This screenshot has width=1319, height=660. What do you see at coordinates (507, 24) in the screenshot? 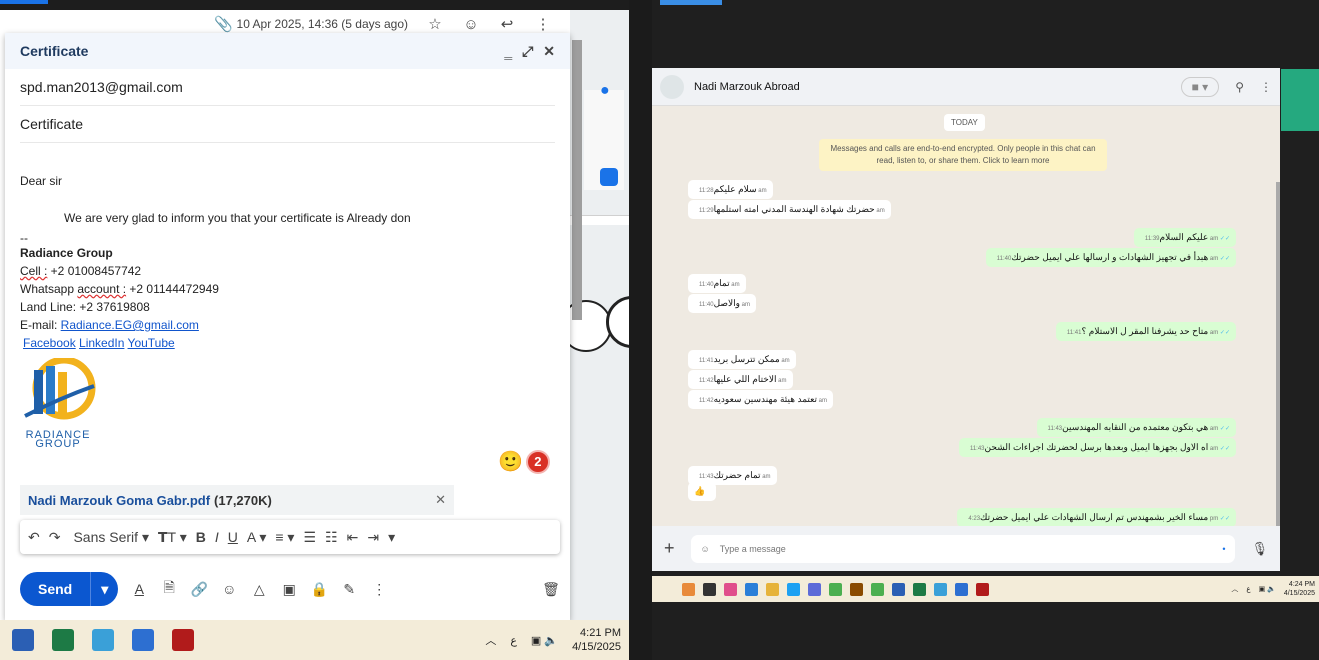
I see `reply-icon: ↩` at bounding box center [507, 24].